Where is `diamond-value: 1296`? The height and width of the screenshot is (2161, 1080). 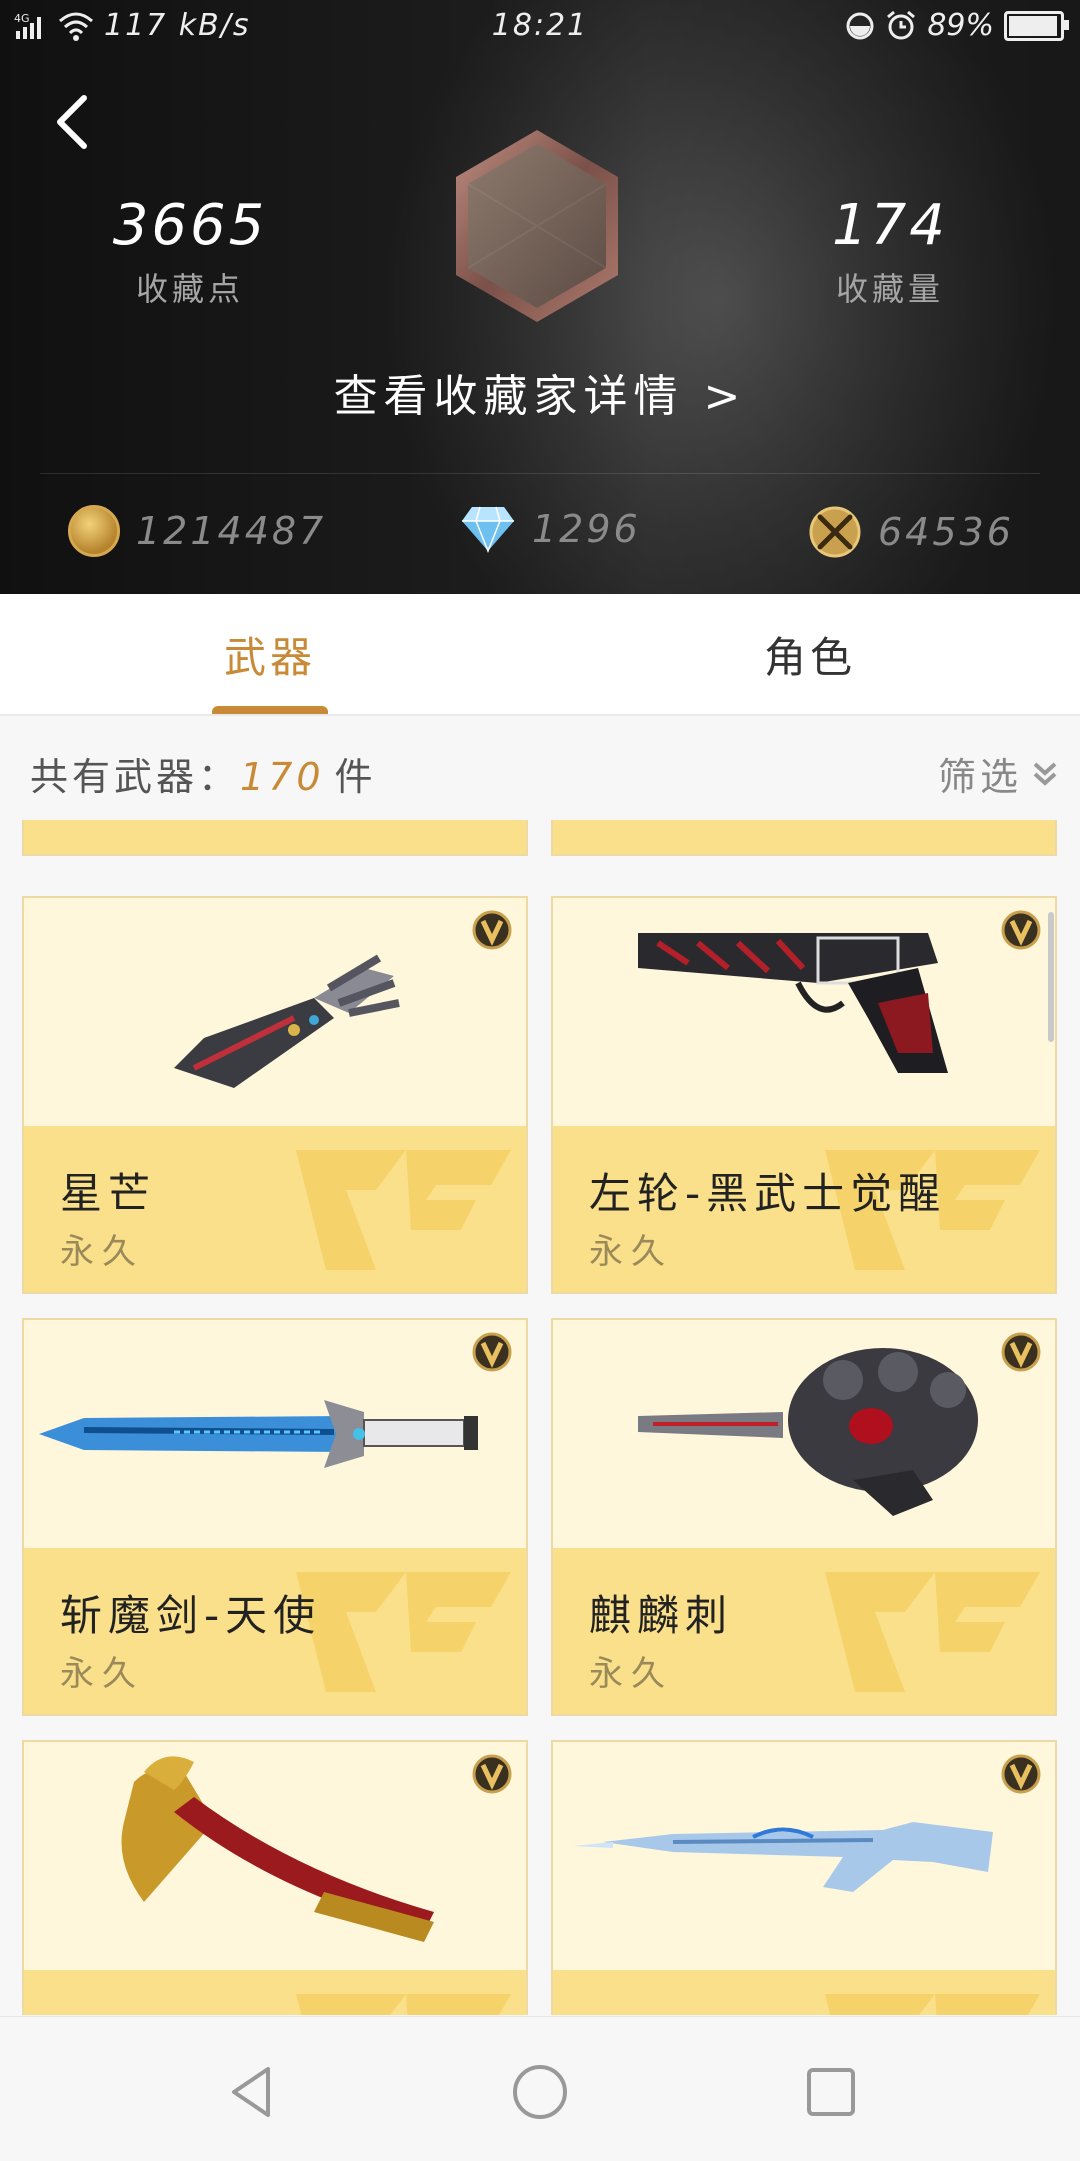
diamond-value: 1296 is located at coordinates (586, 529).